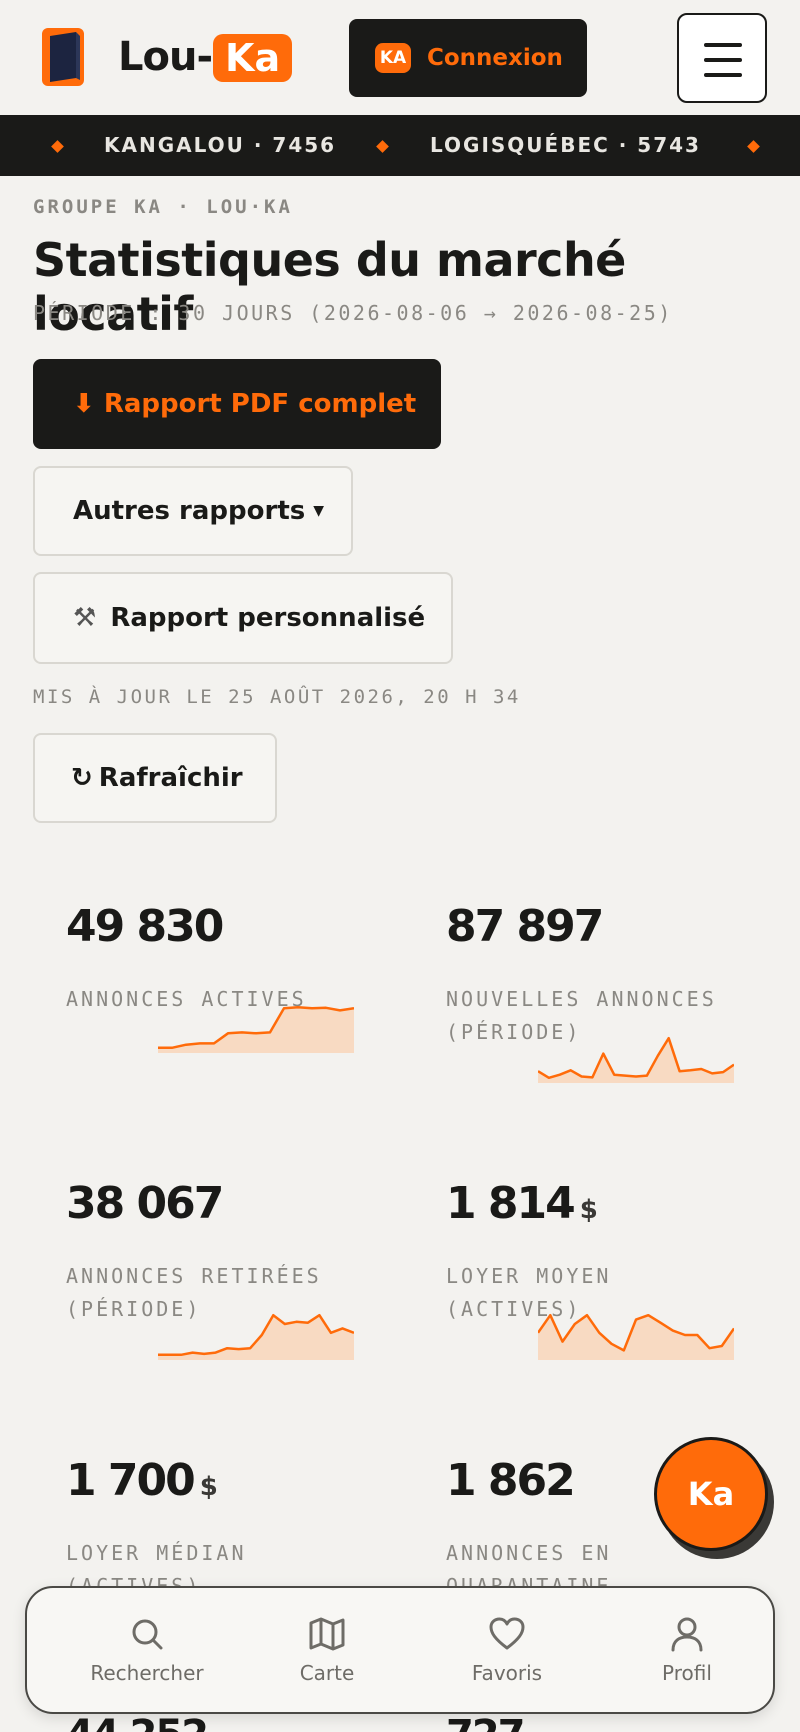 The height and width of the screenshot is (1732, 800). I want to click on ticker-item: KANGALOU · 7456, so click(220, 145).